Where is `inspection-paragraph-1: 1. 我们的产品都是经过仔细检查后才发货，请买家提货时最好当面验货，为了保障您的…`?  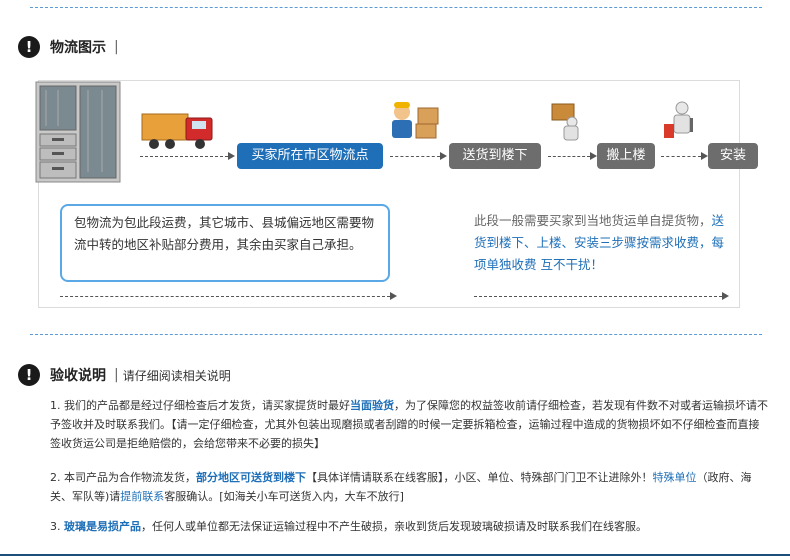 inspection-paragraph-1: 1. 我们的产品都是经过仔细检查后才发货，请买家提货时最好当面验货，为了保障您的… is located at coordinates (410, 424).